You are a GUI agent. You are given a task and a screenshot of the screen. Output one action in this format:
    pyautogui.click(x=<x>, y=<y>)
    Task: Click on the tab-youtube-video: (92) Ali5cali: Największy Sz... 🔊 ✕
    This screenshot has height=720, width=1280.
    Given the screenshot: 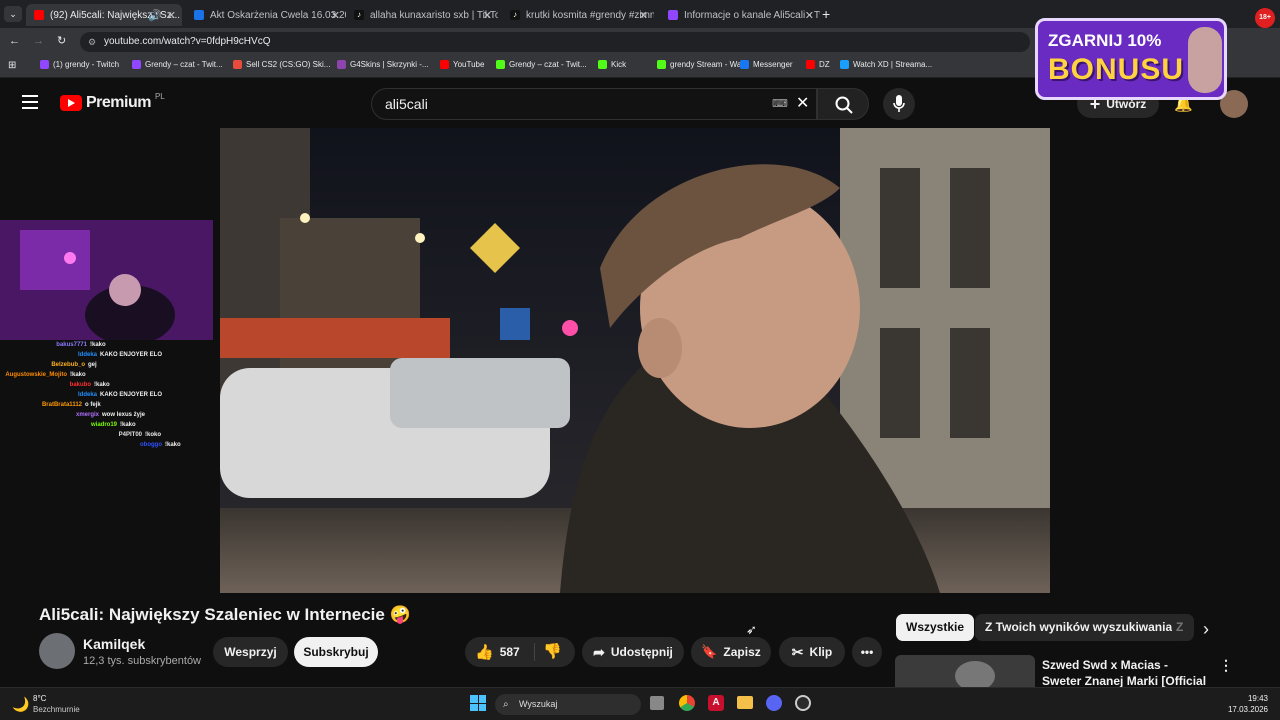 What is the action you would take?
    pyautogui.click(x=104, y=15)
    